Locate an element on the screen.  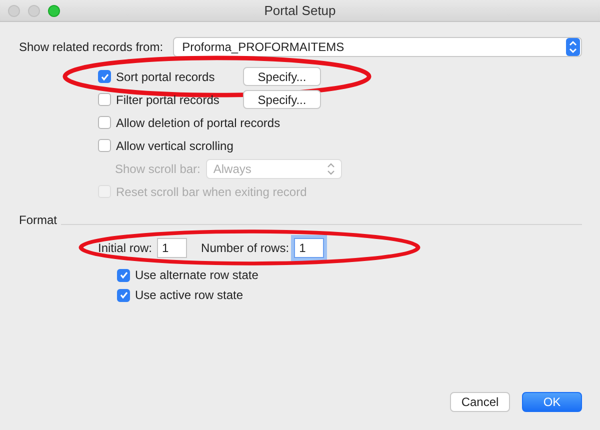
field-label: Show scroll bar: is located at coordinates (157, 169).